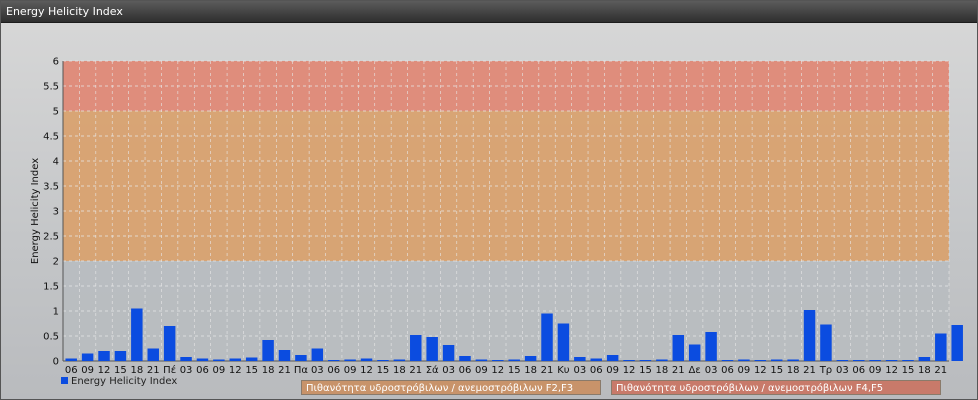 This screenshot has height=400, width=978. I want to click on y-tick-label: 6, so click(56, 62).